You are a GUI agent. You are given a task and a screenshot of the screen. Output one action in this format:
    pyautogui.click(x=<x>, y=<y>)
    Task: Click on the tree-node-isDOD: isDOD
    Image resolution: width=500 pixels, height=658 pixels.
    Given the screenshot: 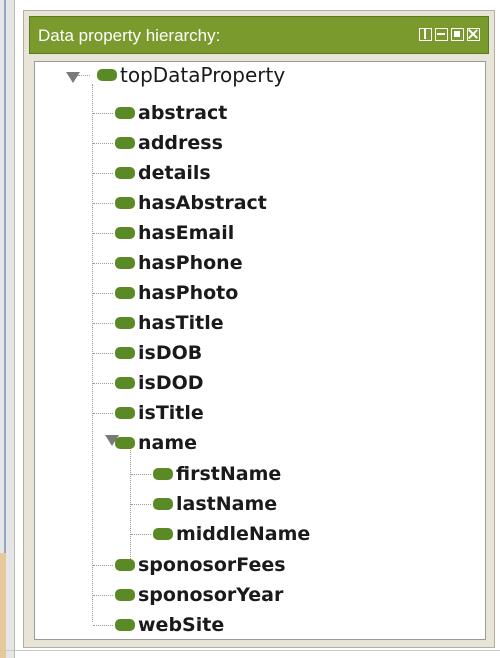 What is the action you would take?
    pyautogui.click(x=159, y=383)
    